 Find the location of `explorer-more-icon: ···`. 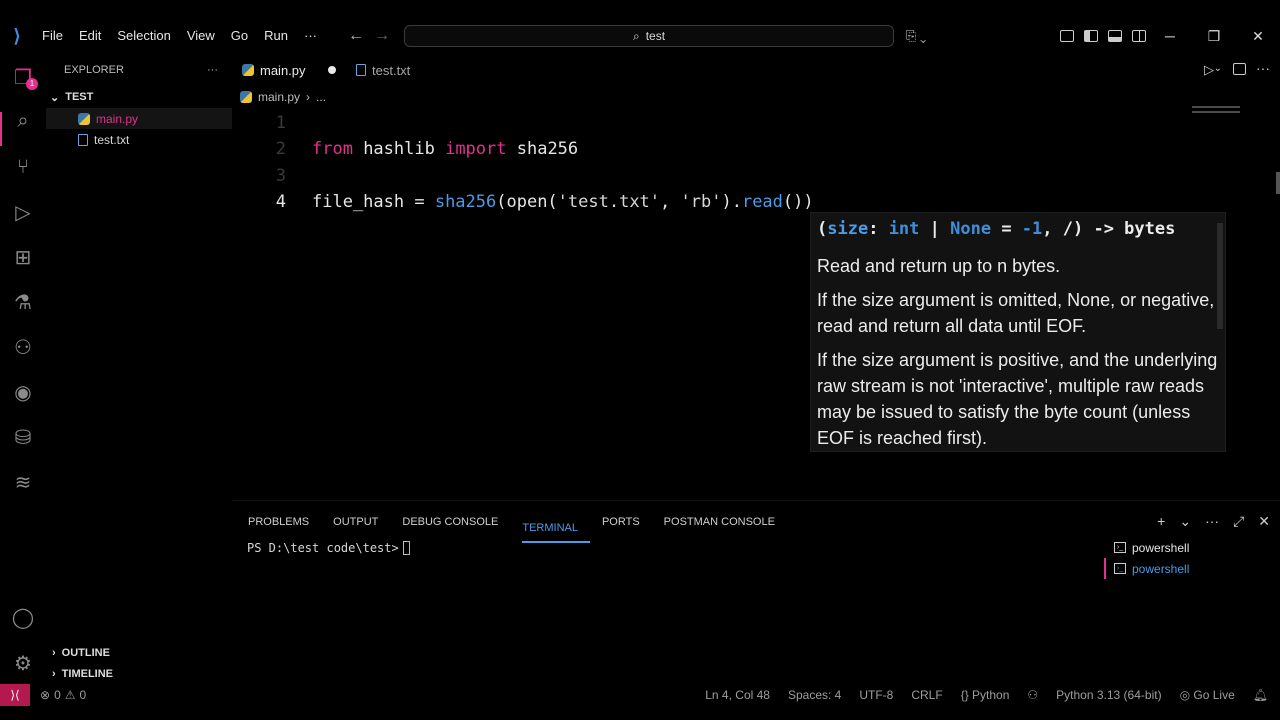

explorer-more-icon: ··· is located at coordinates (212, 70).